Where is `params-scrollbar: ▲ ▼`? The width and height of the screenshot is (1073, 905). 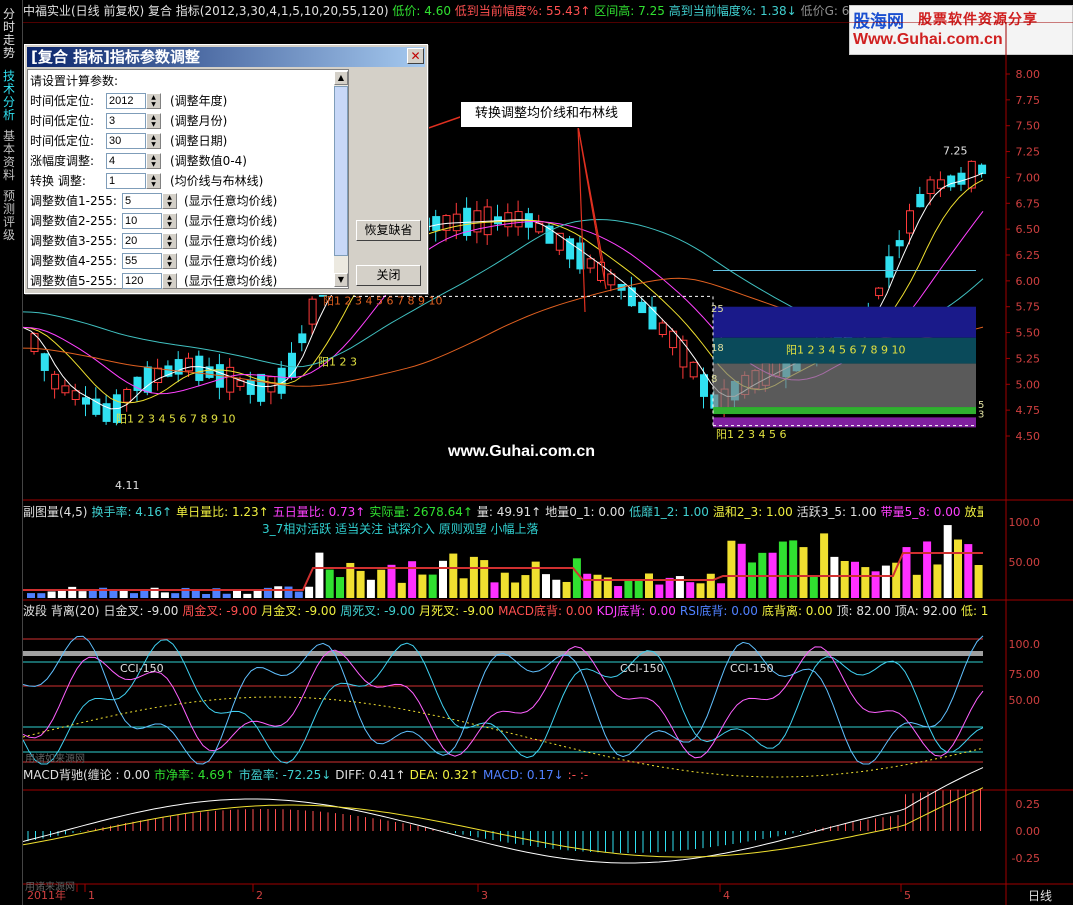
params-scrollbar: ▲ ▼ is located at coordinates (341, 179).